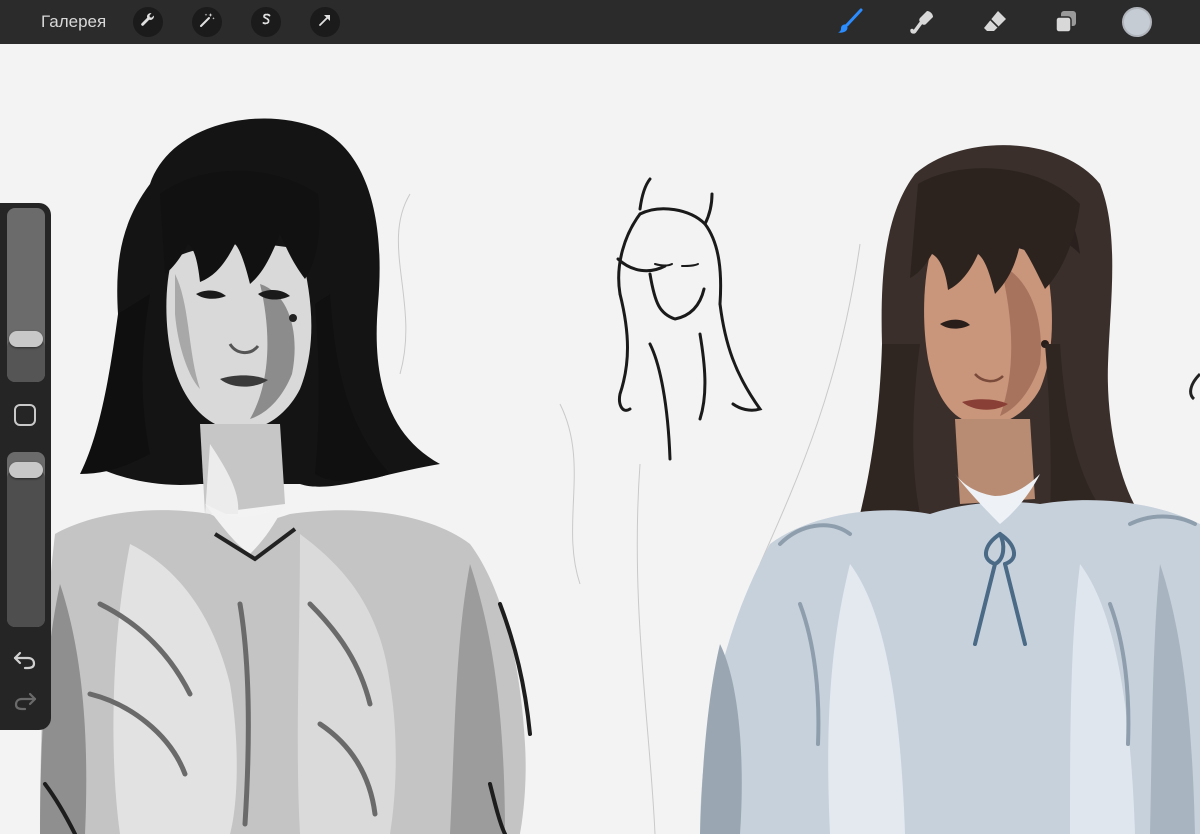  I want to click on brush-tool-button, so click(850, 22).